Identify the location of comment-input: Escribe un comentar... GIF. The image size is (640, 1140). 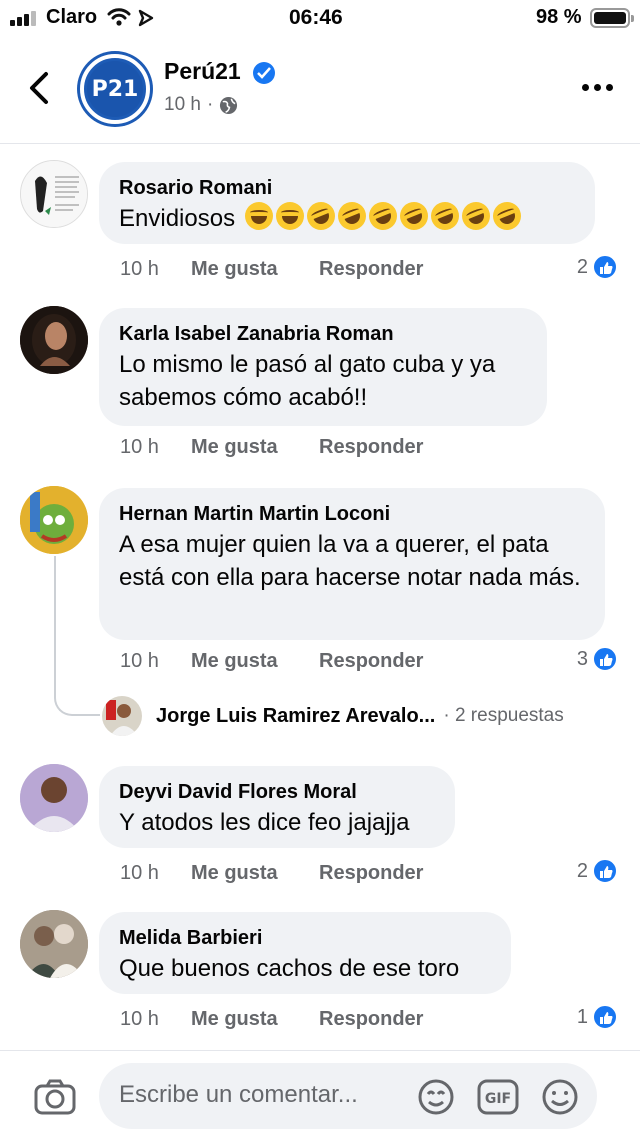
(348, 1096).